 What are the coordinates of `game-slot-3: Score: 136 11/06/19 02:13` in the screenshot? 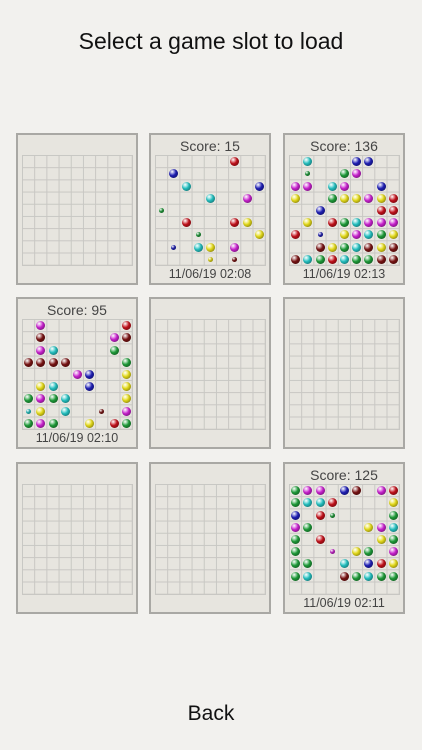 It's located at (344, 209).